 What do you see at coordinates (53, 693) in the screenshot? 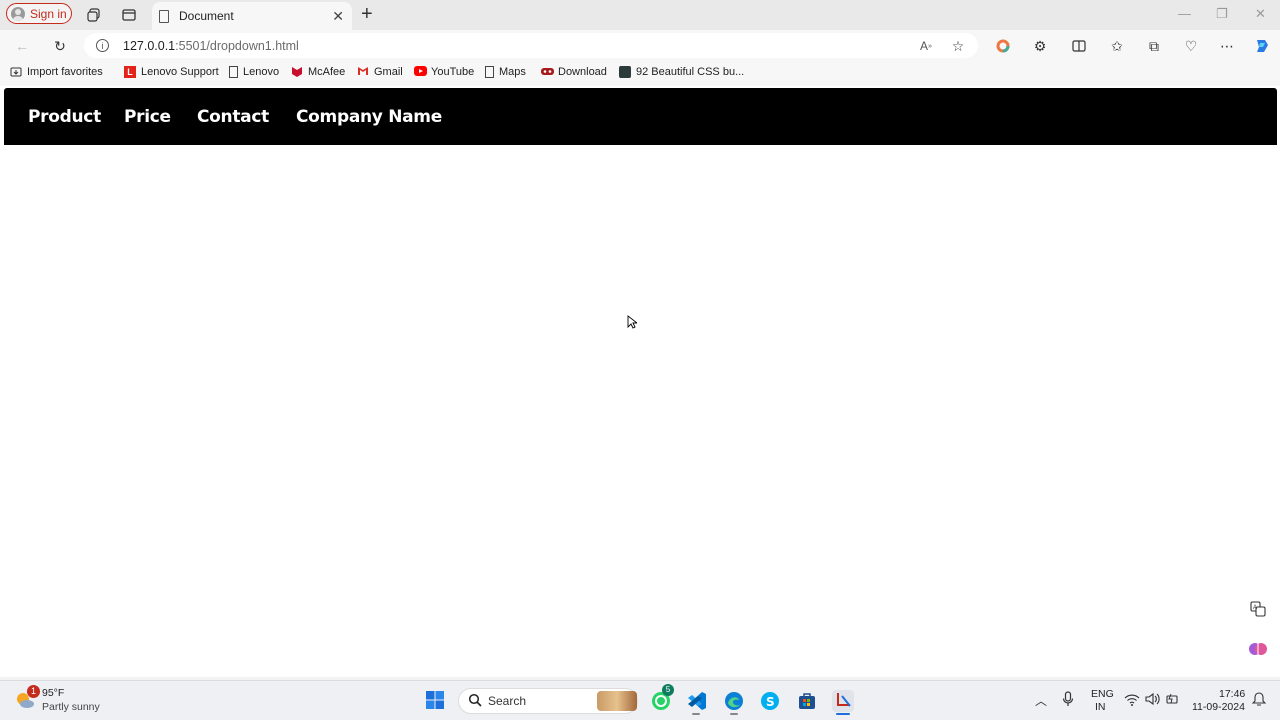
I see `weather-temperature: 95°F` at bounding box center [53, 693].